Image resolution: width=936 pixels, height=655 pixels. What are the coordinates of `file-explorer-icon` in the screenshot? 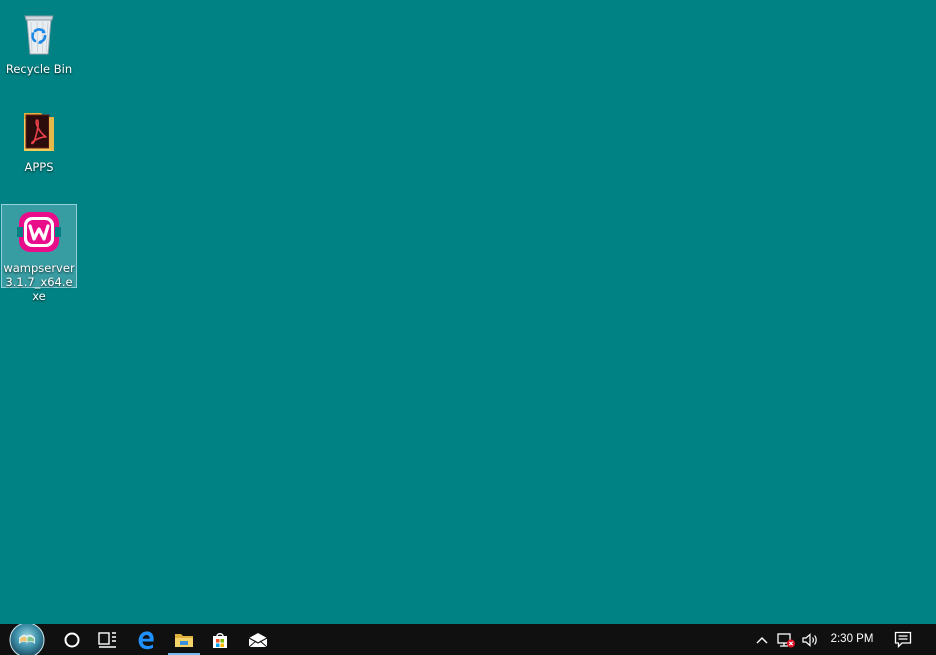 It's located at (184, 640).